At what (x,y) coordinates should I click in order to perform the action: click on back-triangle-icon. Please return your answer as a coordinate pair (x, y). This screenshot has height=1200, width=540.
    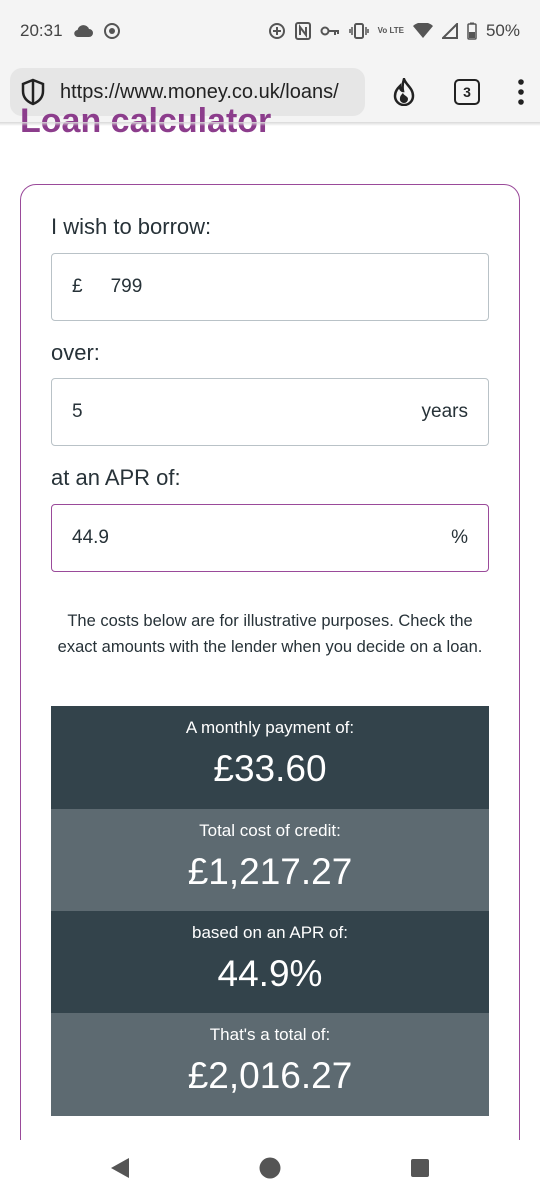
    Looking at the image, I should click on (120, 1170).